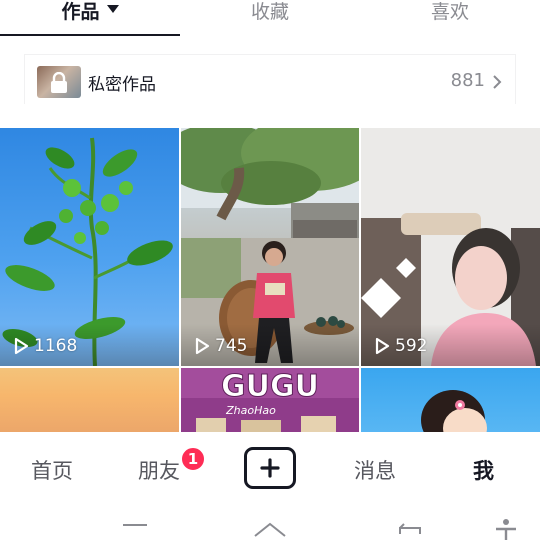 The width and height of the screenshot is (540, 540). I want to click on private-works-count: 881, so click(467, 80).